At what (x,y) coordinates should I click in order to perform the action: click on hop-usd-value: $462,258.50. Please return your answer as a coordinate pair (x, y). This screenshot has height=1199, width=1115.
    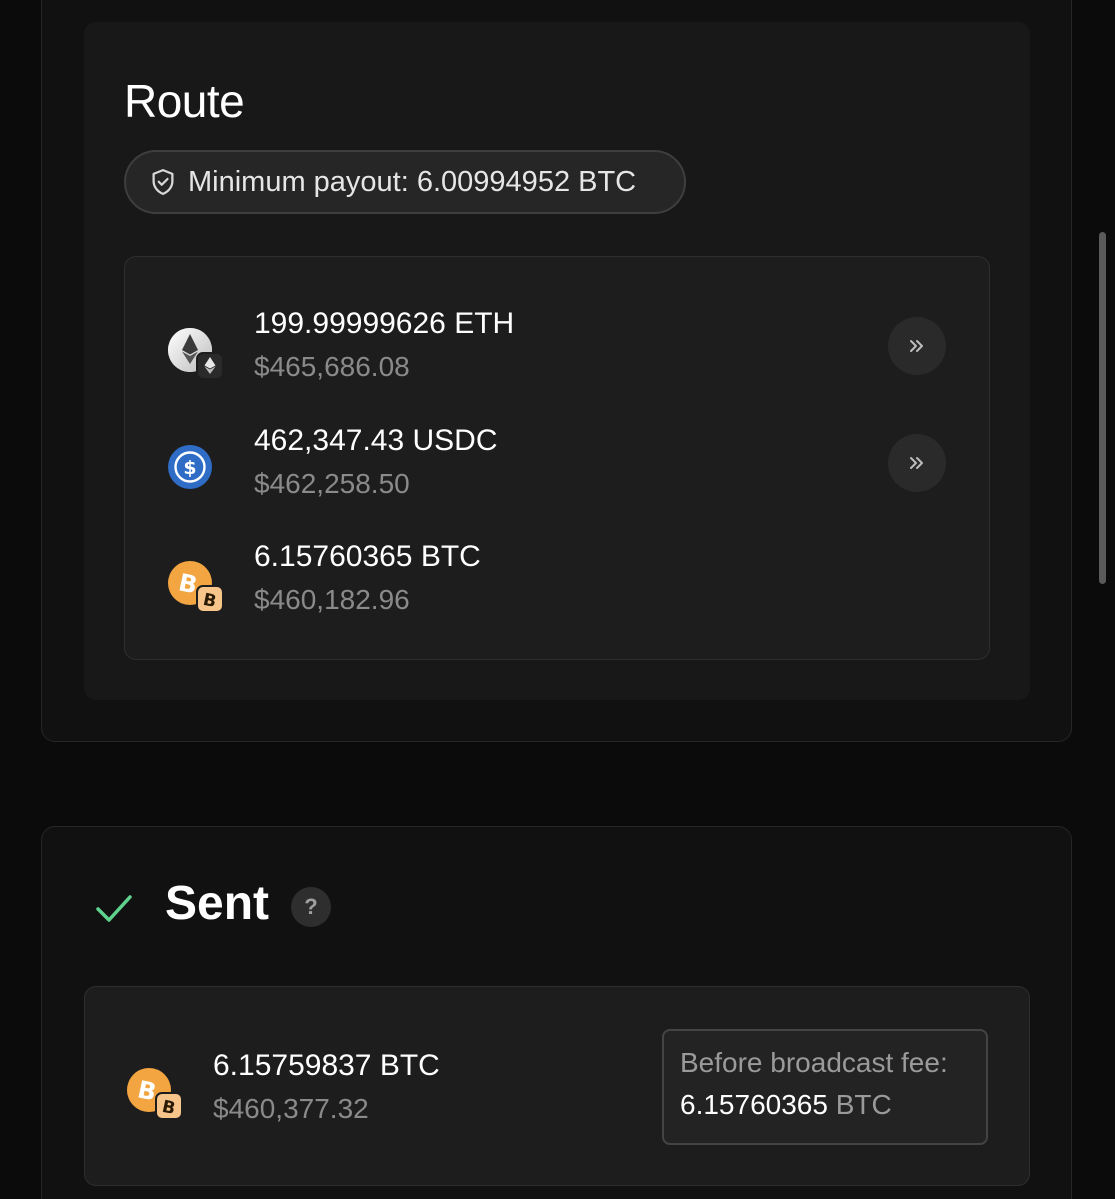
    Looking at the image, I should click on (332, 483).